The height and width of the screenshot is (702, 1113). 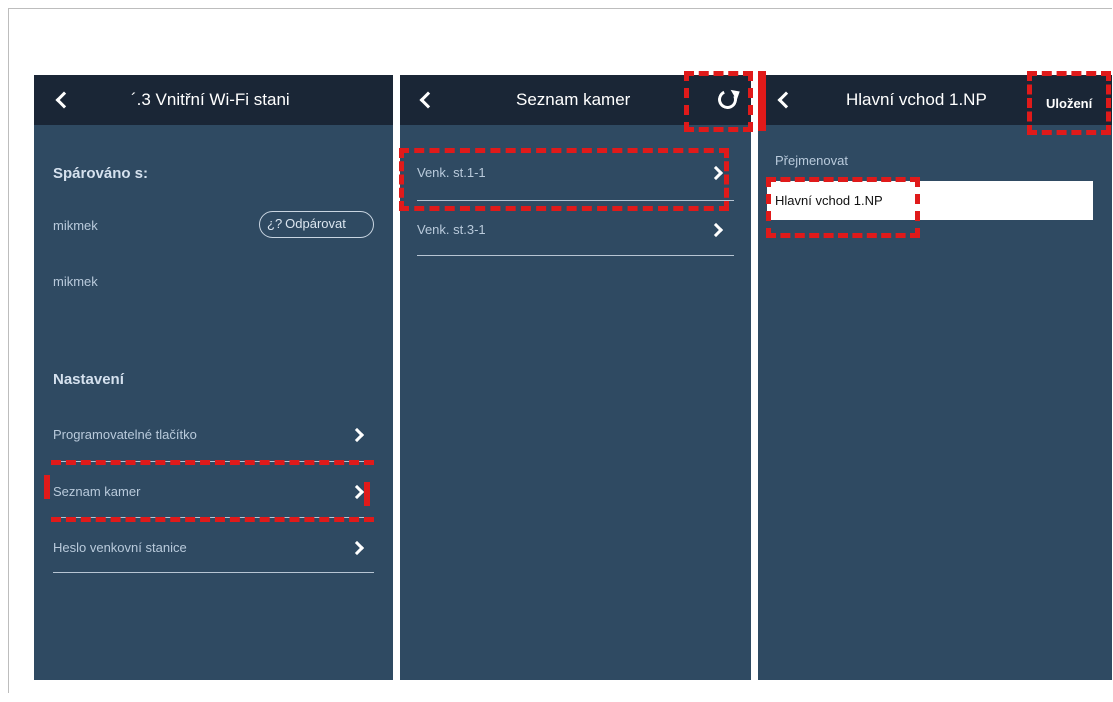 What do you see at coordinates (120, 547) in the screenshot?
I see `settings-item-label: Heslo venkovní stanice` at bounding box center [120, 547].